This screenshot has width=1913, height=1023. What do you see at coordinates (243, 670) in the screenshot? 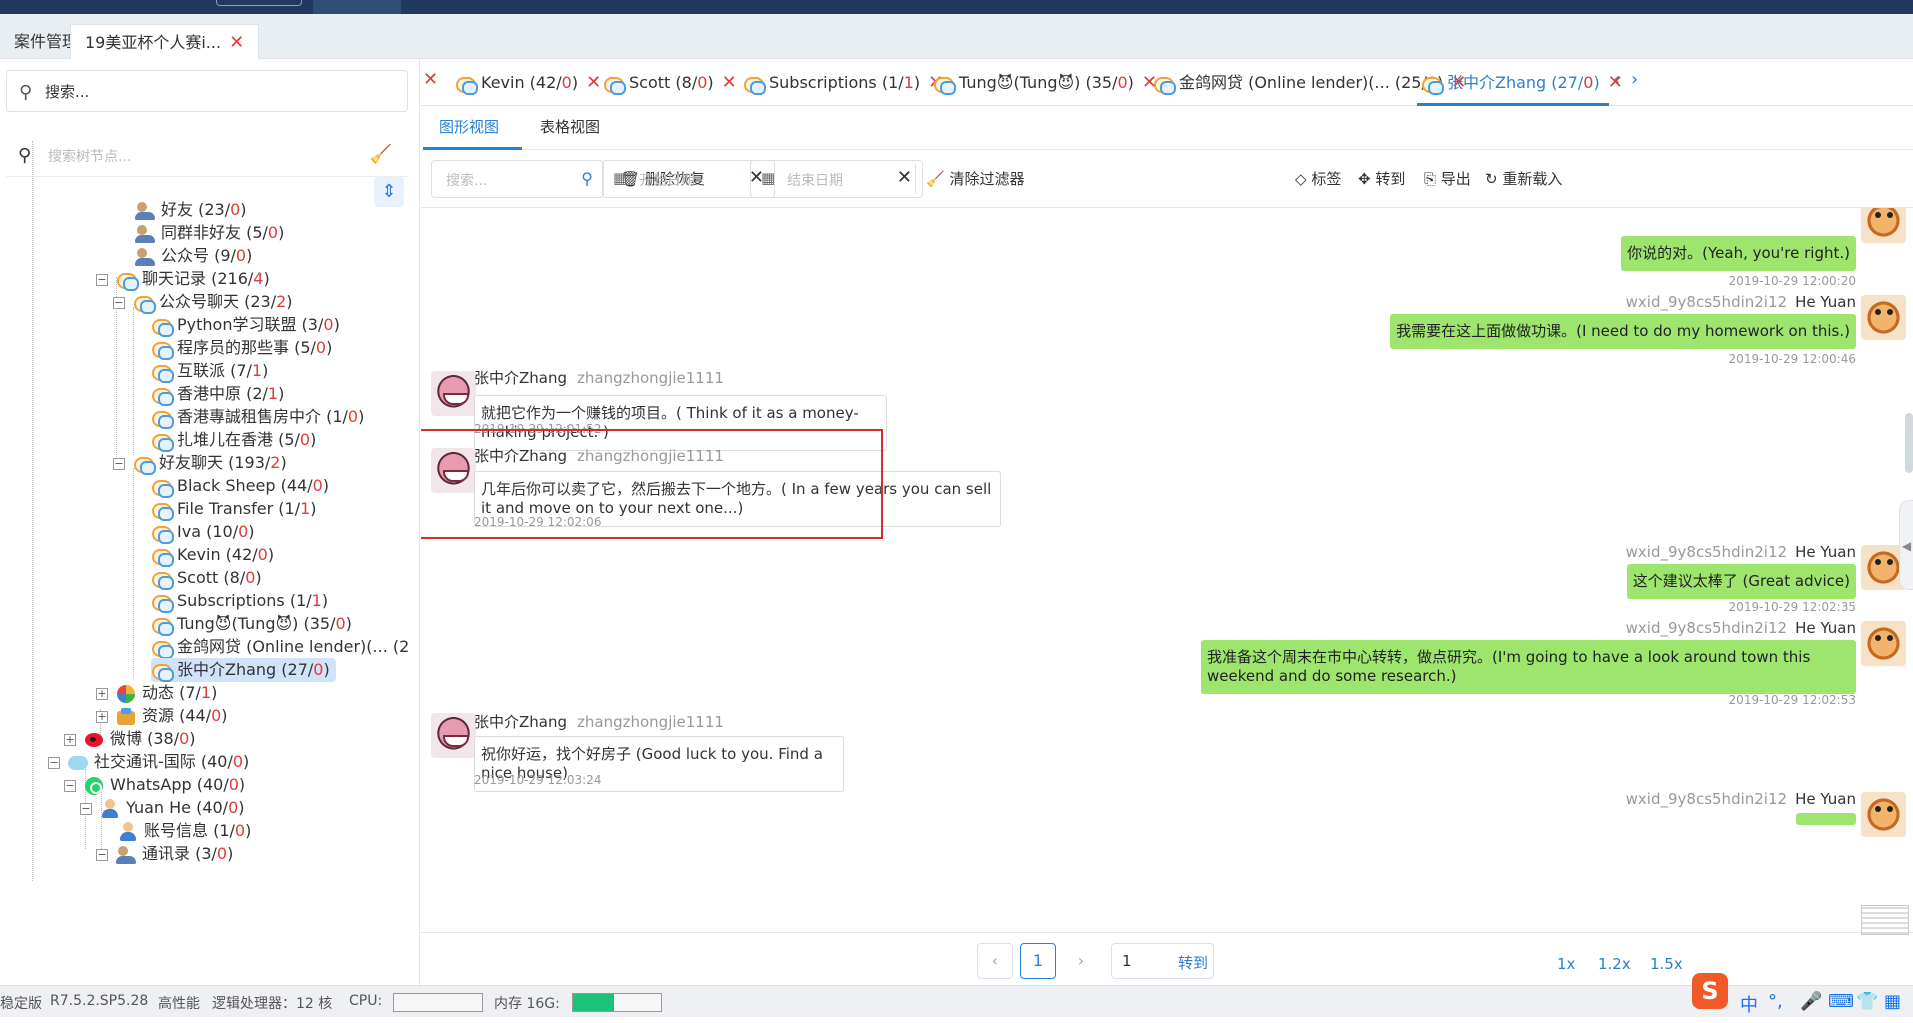
I see `tree-node: 张中介Zhang (27/0)` at bounding box center [243, 670].